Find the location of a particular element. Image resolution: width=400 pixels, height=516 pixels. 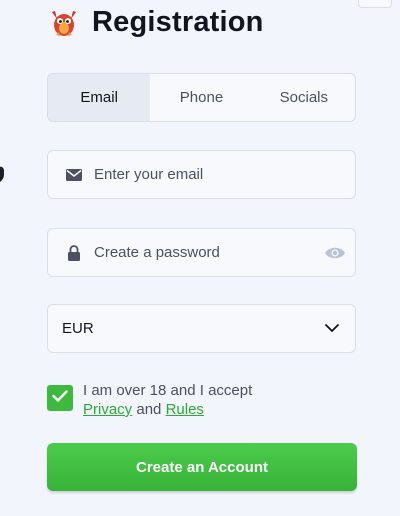

corner-button is located at coordinates (375, 4).